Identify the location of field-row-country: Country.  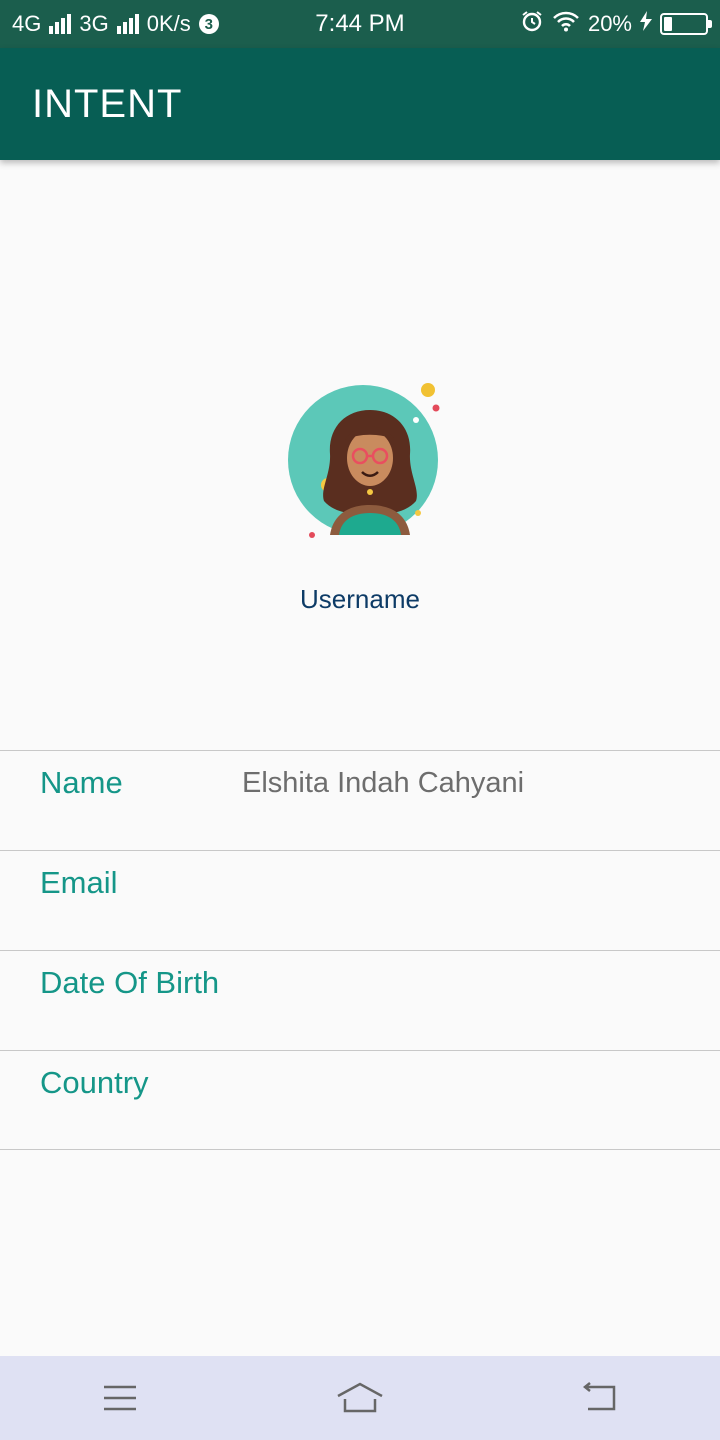
(360, 1100).